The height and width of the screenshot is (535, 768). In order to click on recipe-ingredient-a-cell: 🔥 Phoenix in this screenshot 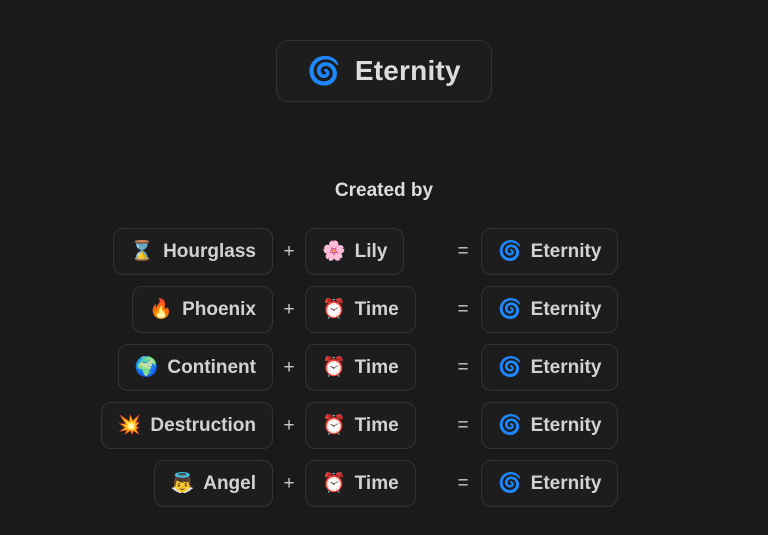, I will do `click(136, 309)`.